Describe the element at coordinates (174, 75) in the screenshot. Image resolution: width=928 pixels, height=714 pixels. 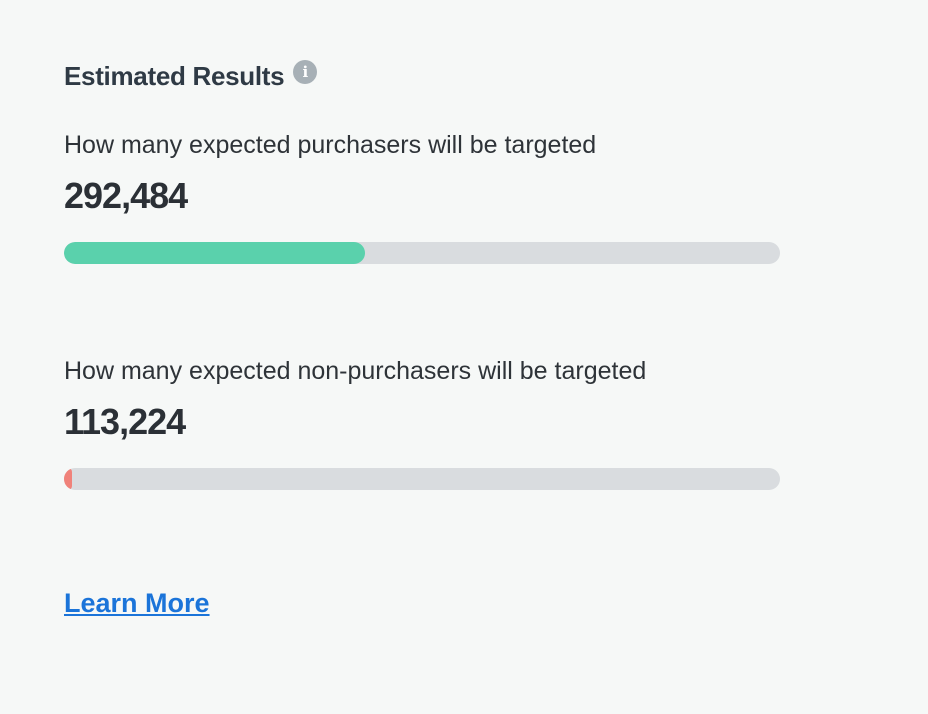
I see `panel-title: Estimated Results` at that location.